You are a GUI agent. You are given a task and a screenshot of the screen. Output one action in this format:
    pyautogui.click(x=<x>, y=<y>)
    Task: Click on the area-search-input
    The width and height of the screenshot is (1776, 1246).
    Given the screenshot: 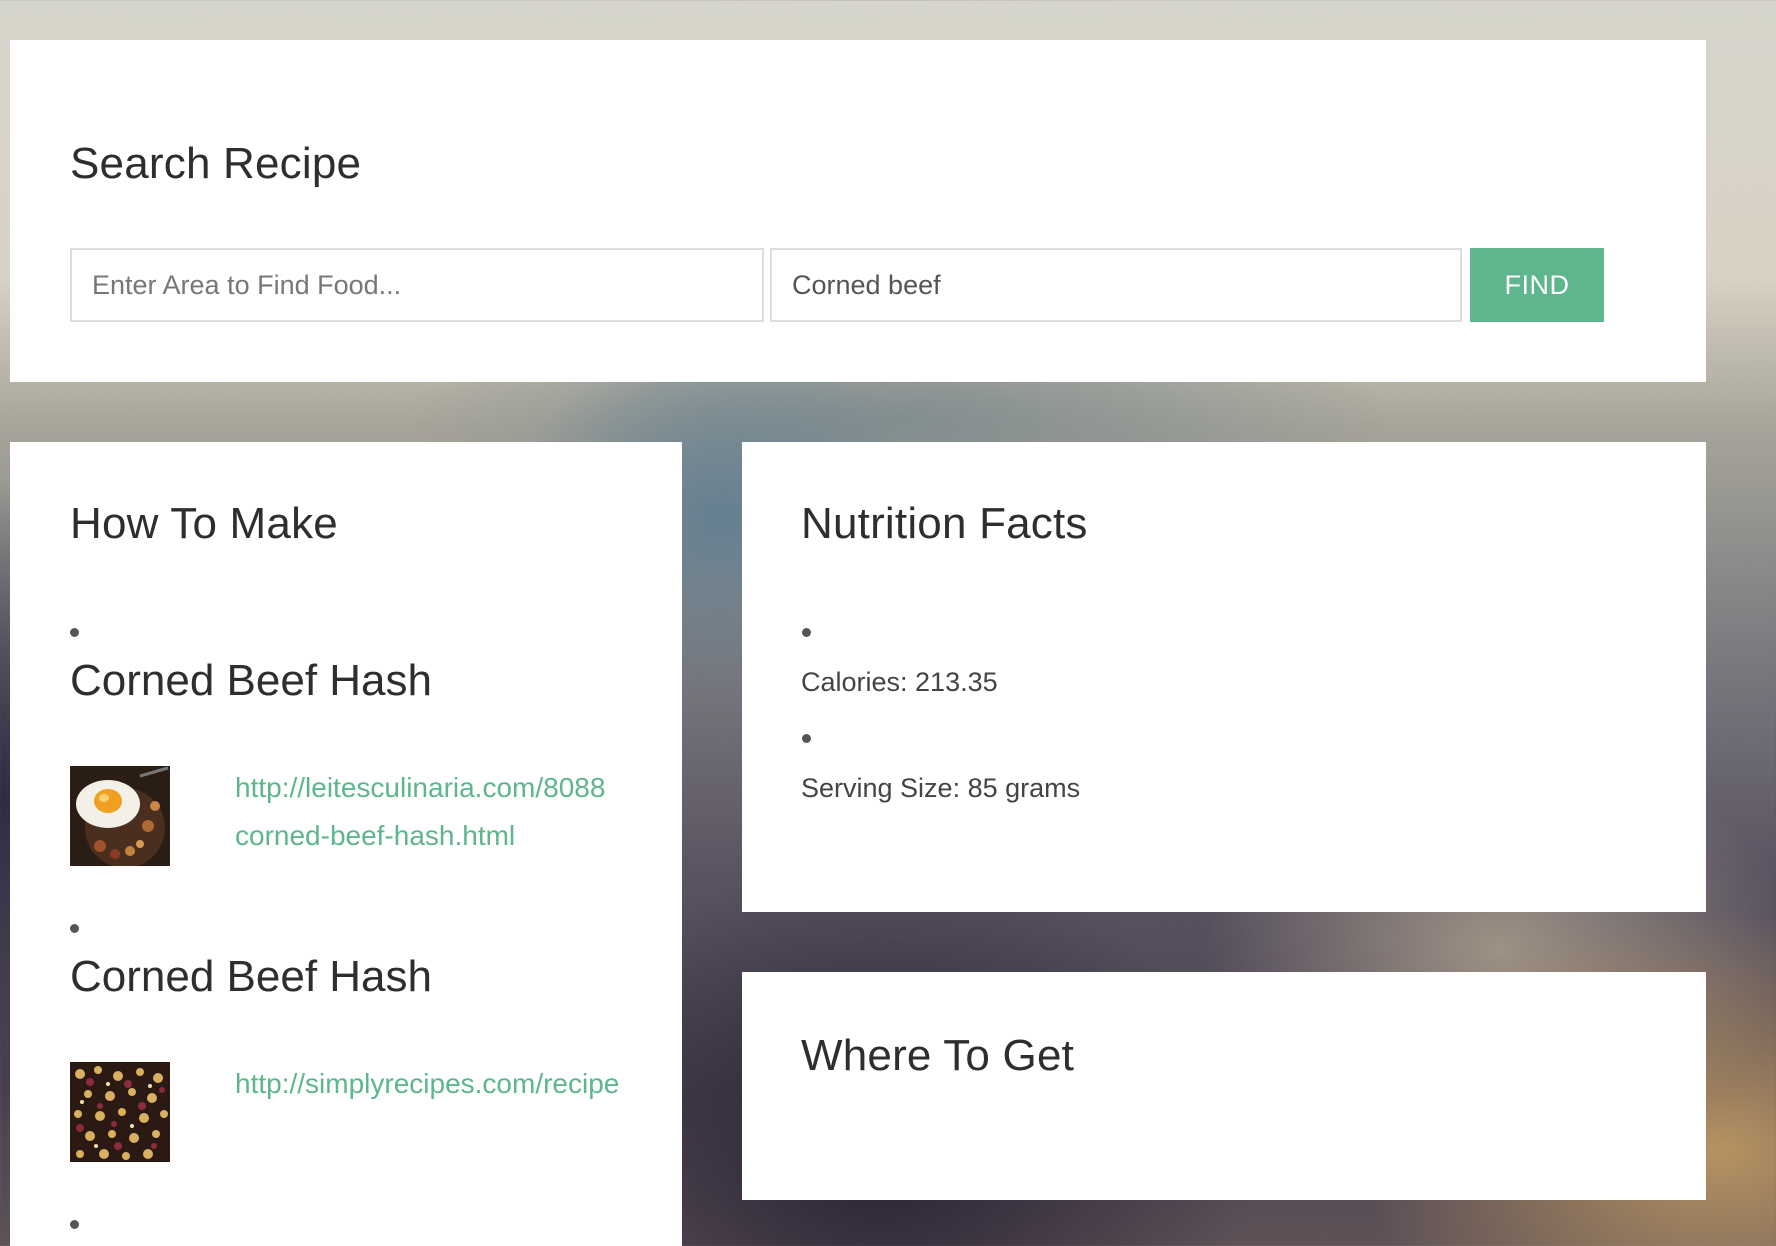 What is the action you would take?
    pyautogui.click(x=417, y=285)
    